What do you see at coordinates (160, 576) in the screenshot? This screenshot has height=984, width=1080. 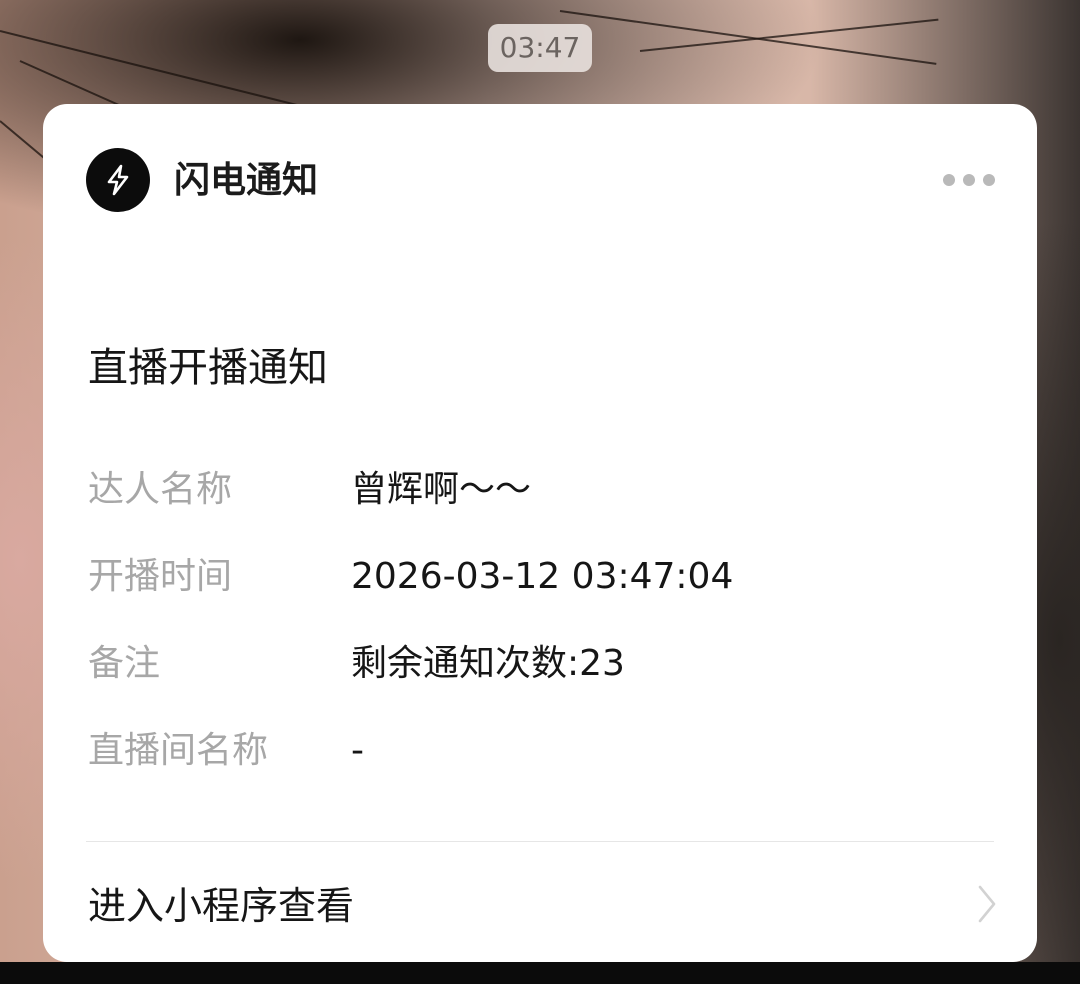 I see `field-label-start-time: 开播时间` at bounding box center [160, 576].